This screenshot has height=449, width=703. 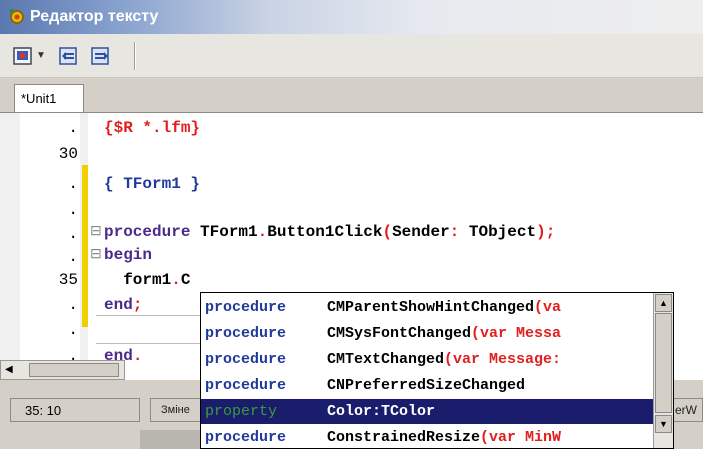 What do you see at coordinates (427, 333) in the screenshot?
I see `autocomplete-item: procedure CMSysFontChanged(var Messa` at bounding box center [427, 333].